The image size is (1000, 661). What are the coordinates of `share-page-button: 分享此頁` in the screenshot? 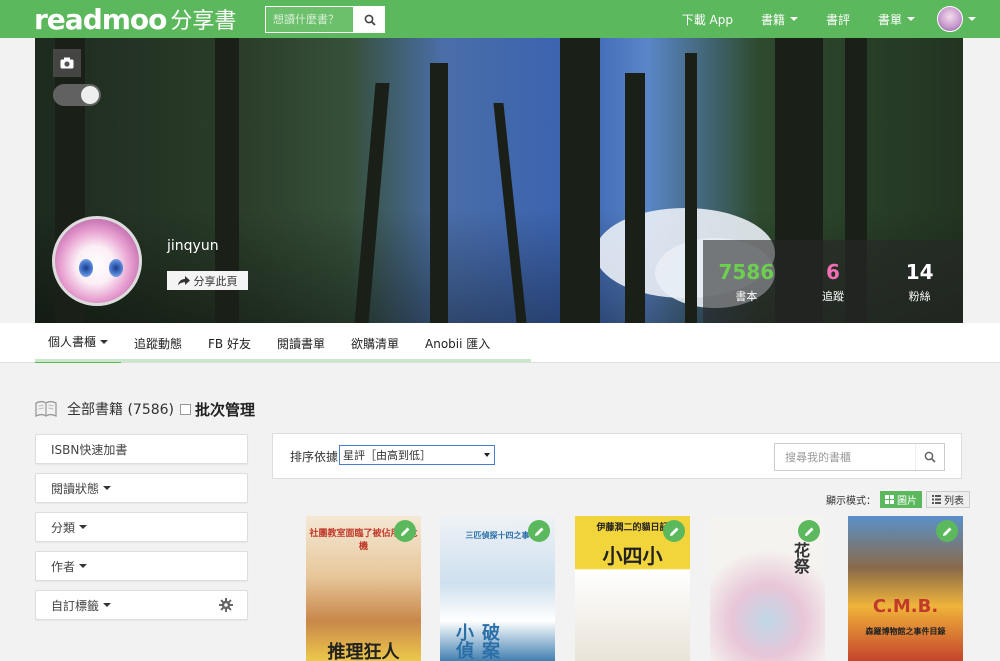 It's located at (207, 280).